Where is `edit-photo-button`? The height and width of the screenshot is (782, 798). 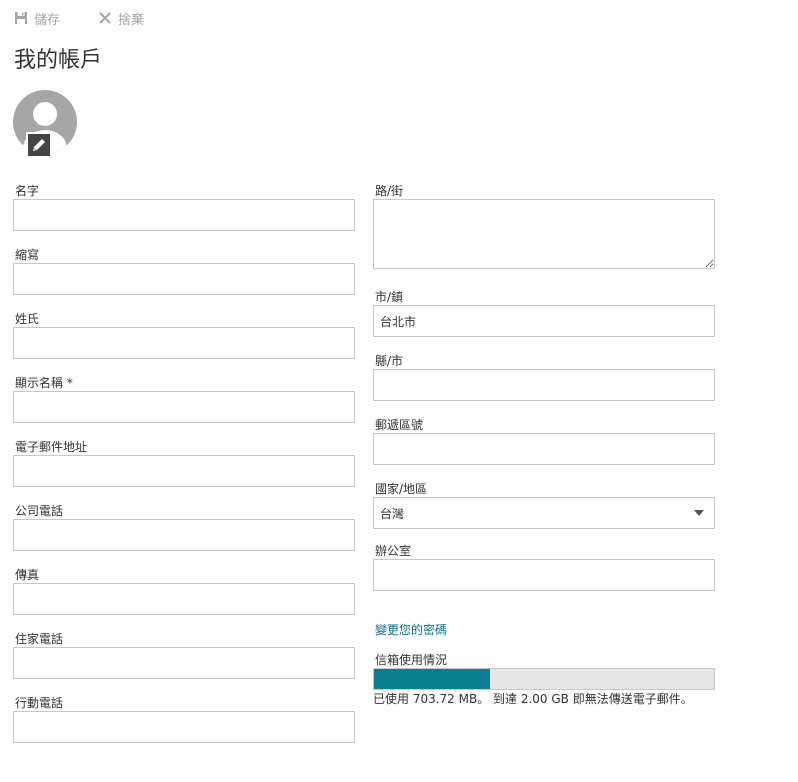 edit-photo-button is located at coordinates (39, 145).